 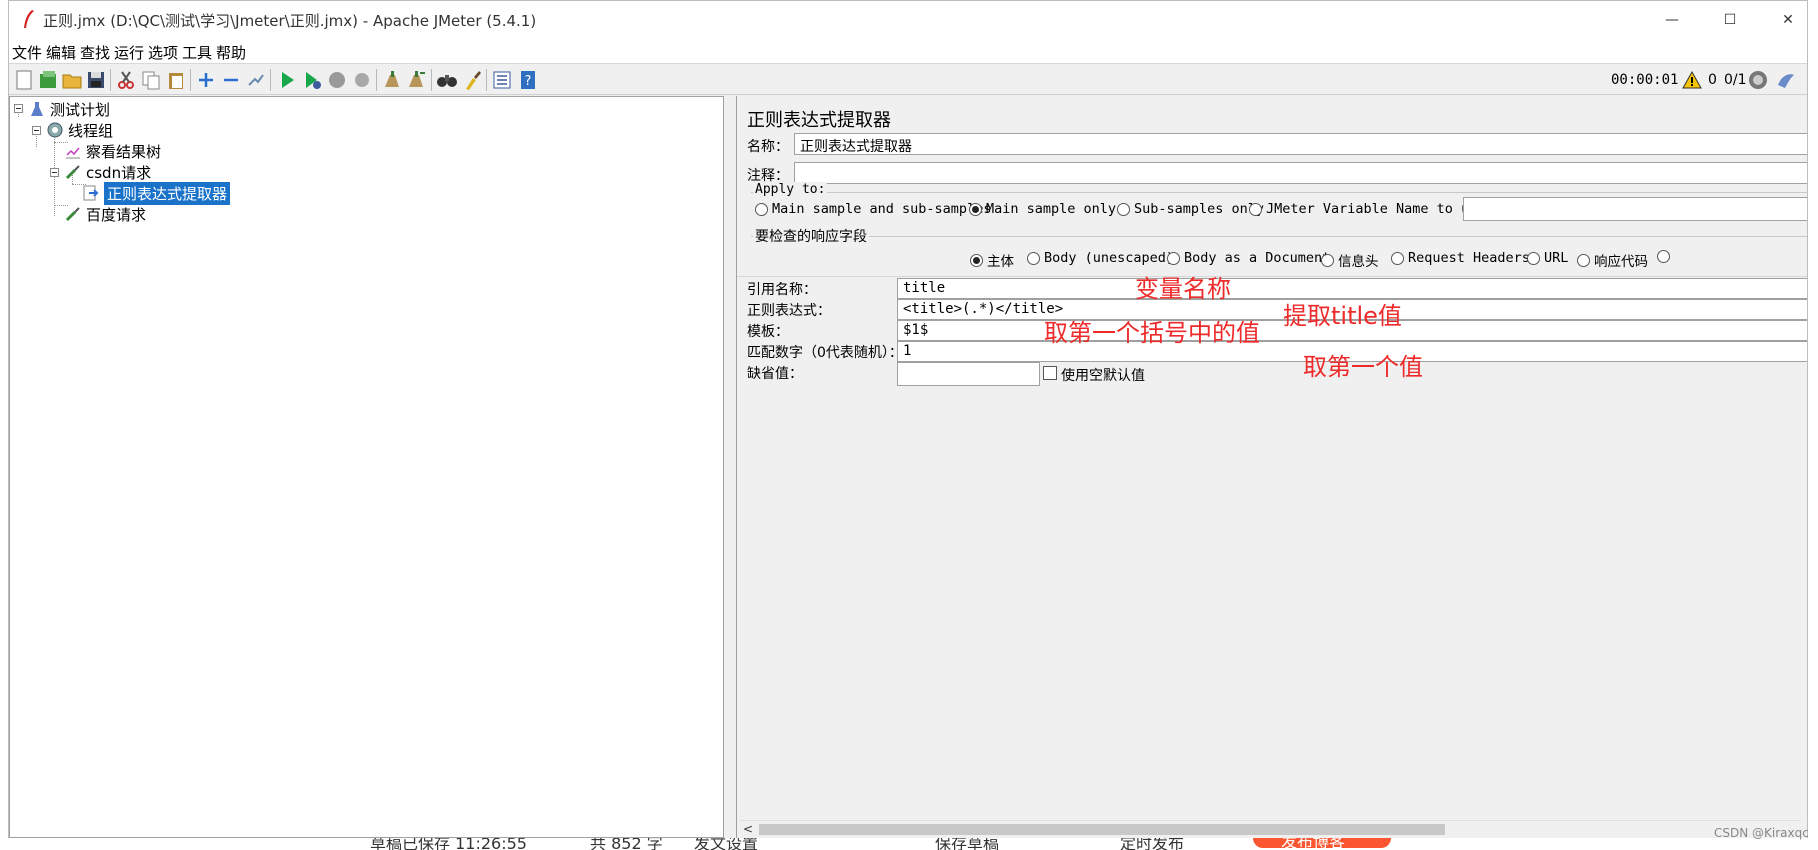 I want to click on radio-label: URL, so click(x=1556, y=258).